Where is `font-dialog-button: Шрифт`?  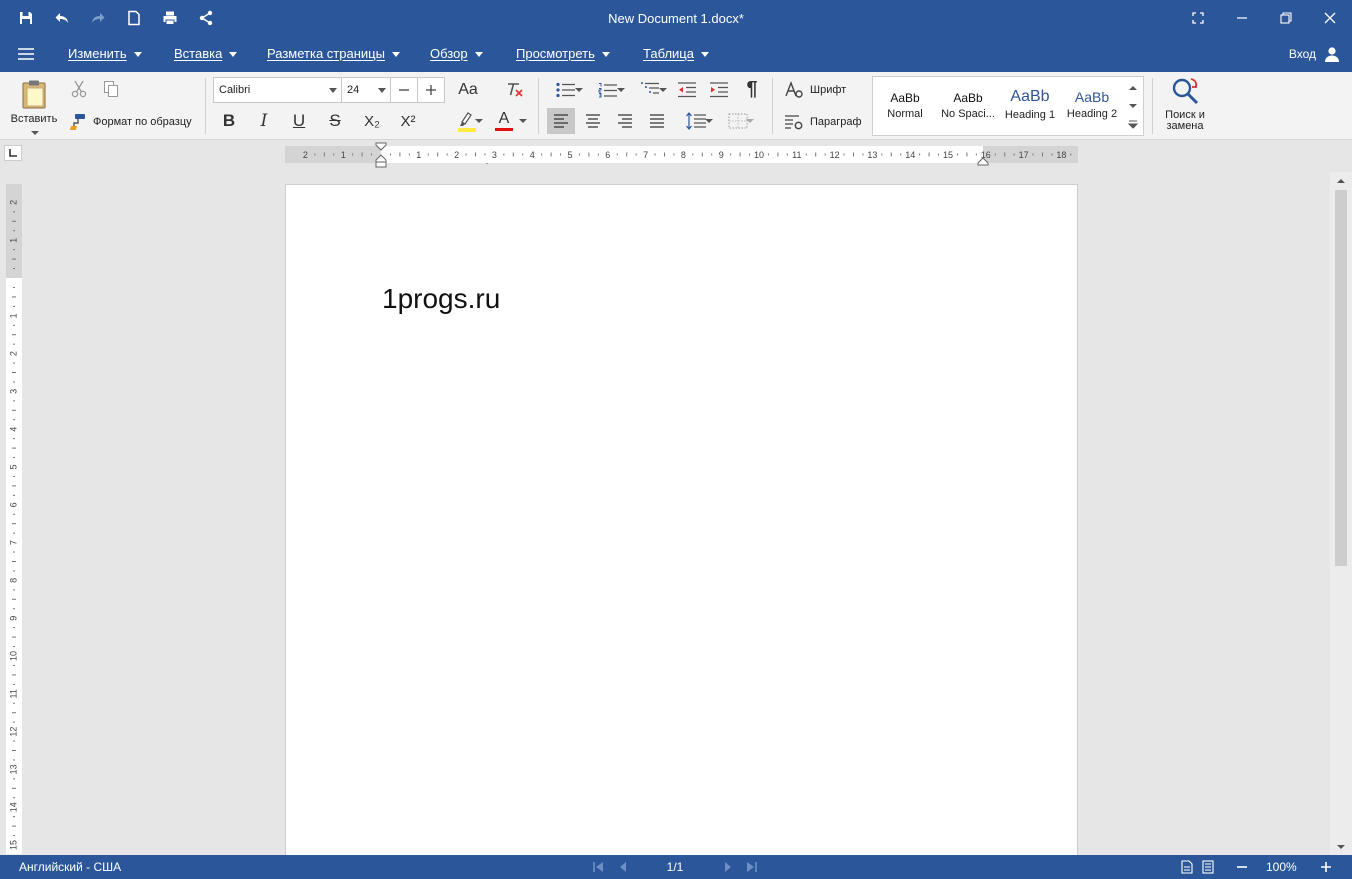 font-dialog-button: Шрифт is located at coordinates (824, 90).